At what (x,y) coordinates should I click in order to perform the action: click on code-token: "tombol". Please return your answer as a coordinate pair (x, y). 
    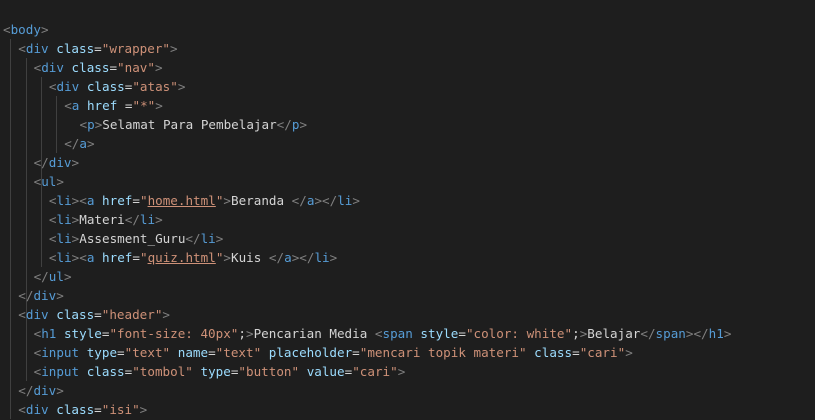
    Looking at the image, I should click on (162, 371).